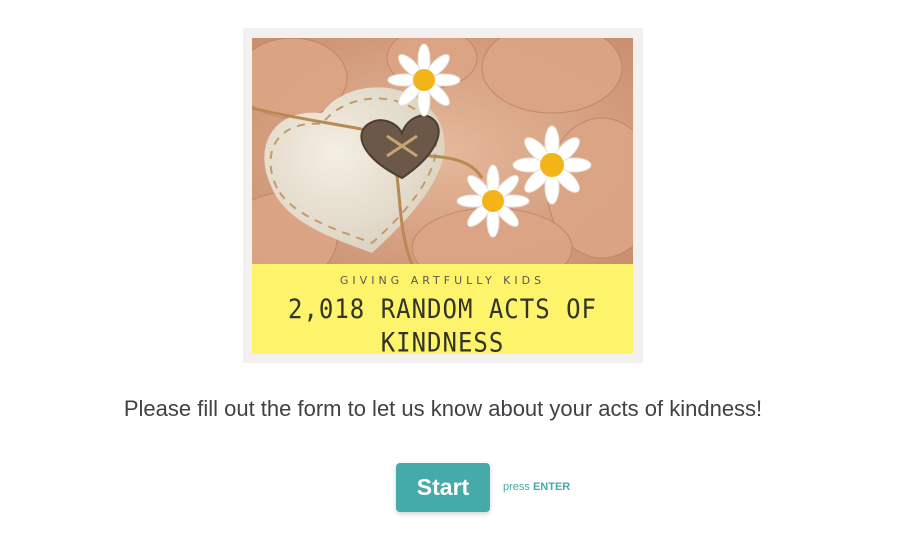 This screenshot has width=922, height=540. What do you see at coordinates (442, 326) in the screenshot?
I see `hero-title: 2,018 RANDOM ACTS OF KINDNESS` at bounding box center [442, 326].